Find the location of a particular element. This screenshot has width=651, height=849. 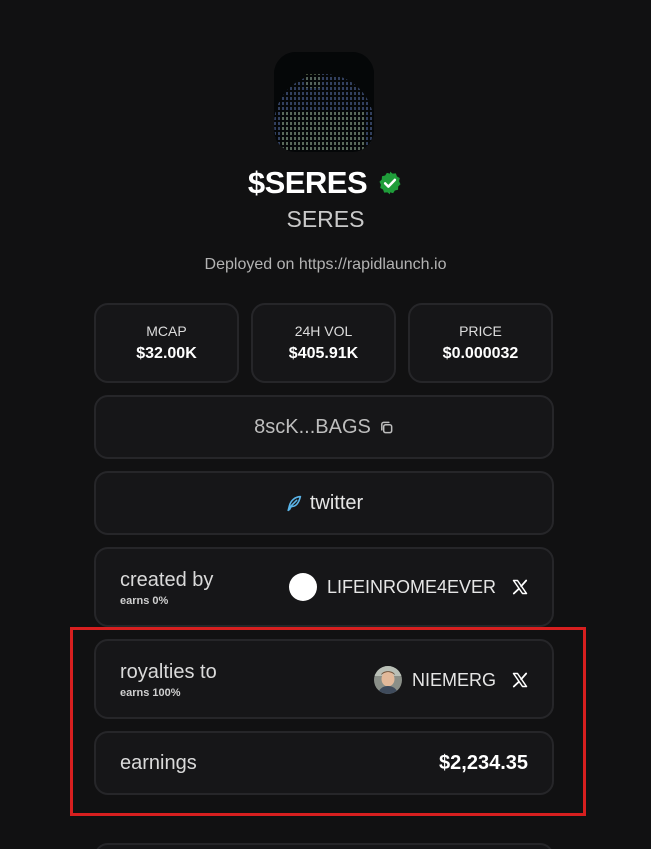

creator-avatar is located at coordinates (302, 587).